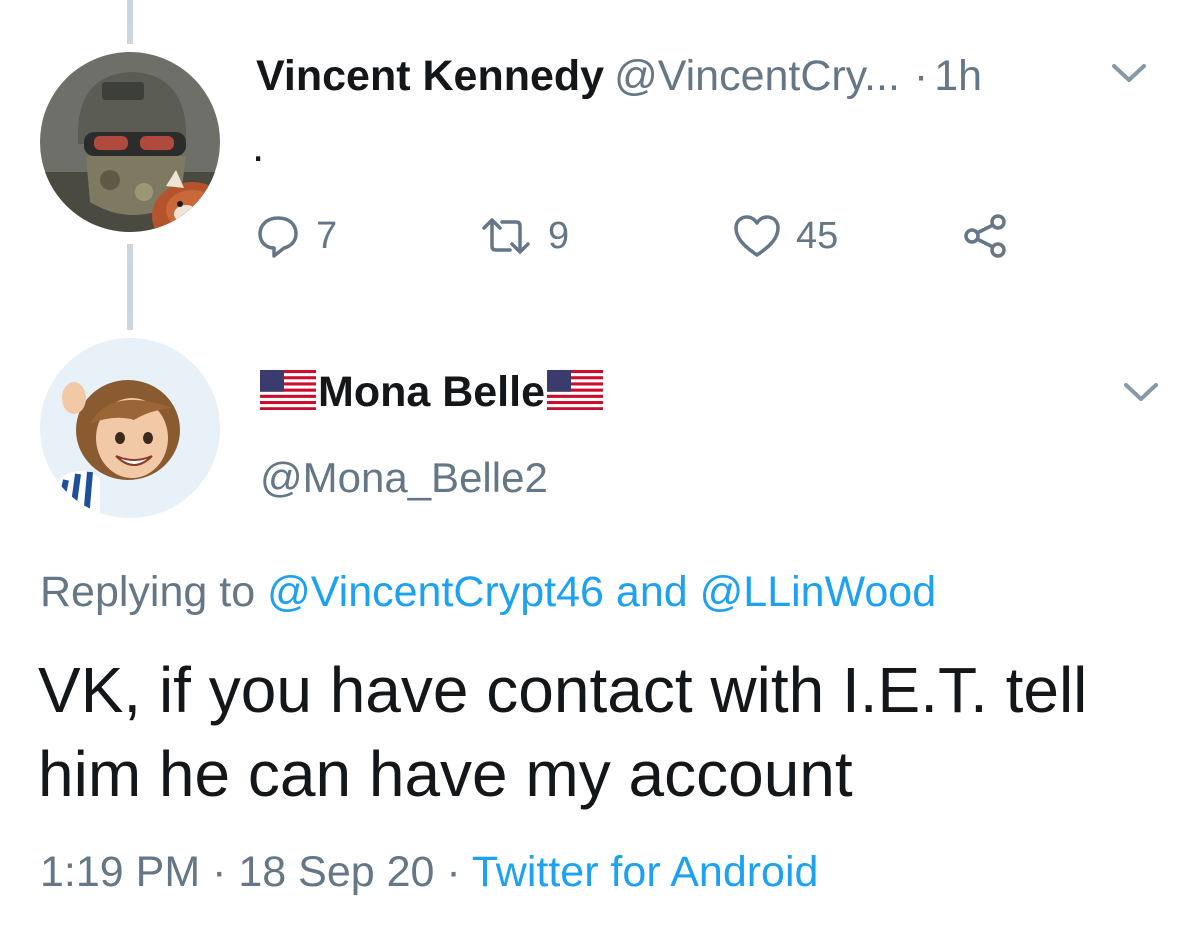  I want to click on tweet2-name-row: Mona Belle, so click(431, 392).